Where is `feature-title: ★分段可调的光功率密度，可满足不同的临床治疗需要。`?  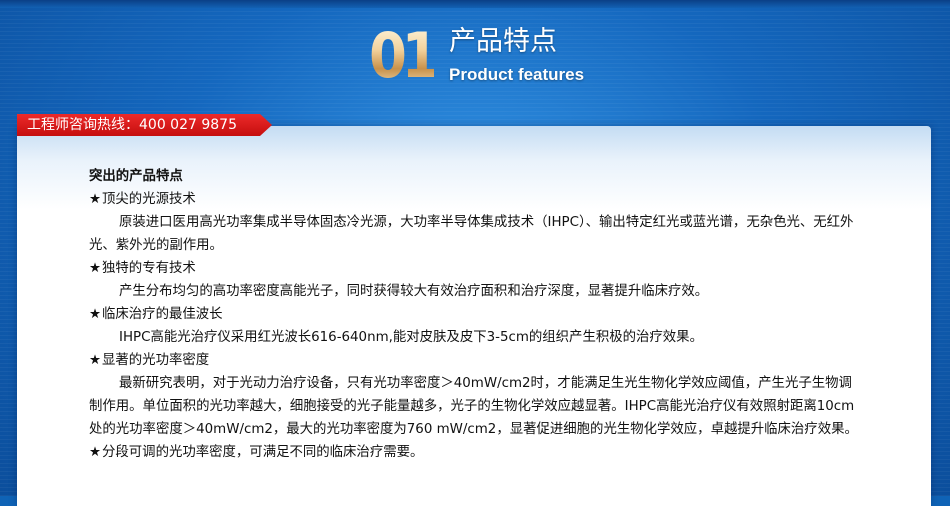 feature-title: ★分段可调的光功率密度，可满足不同的临床治疗需要。 is located at coordinates (474, 452).